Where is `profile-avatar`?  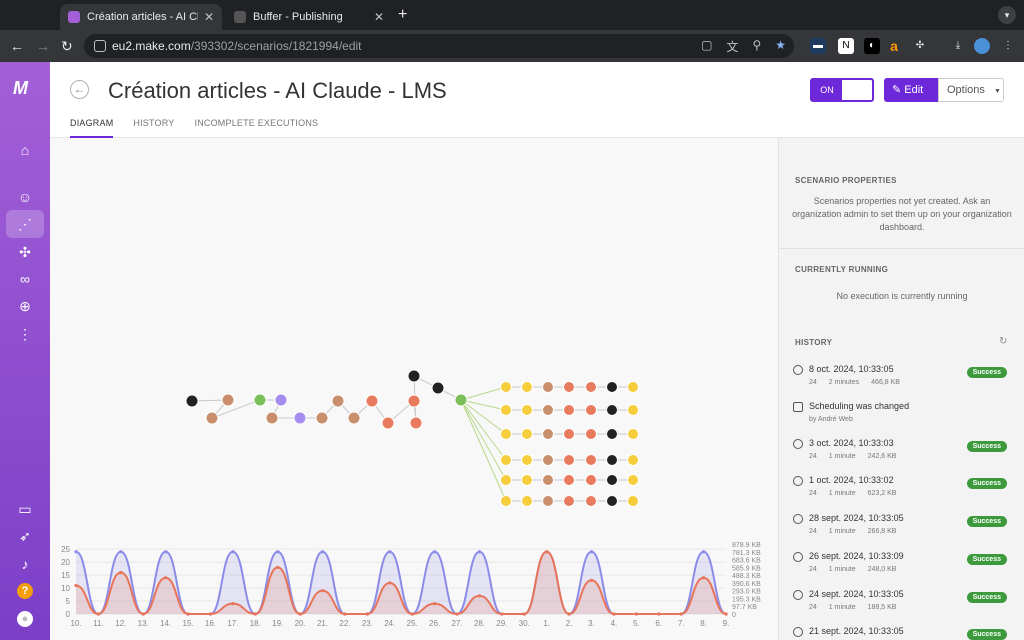 profile-avatar is located at coordinates (982, 46).